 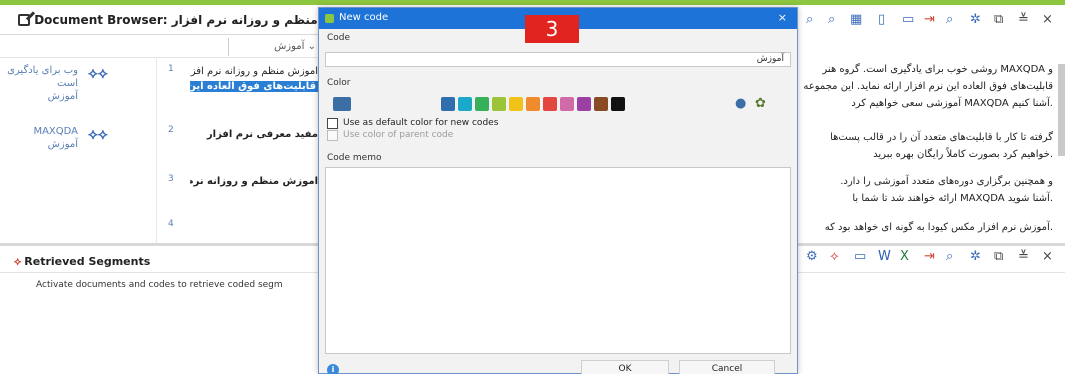 What do you see at coordinates (262, 134) in the screenshot?
I see `row-text: مفید معرفی نرم افزار` at bounding box center [262, 134].